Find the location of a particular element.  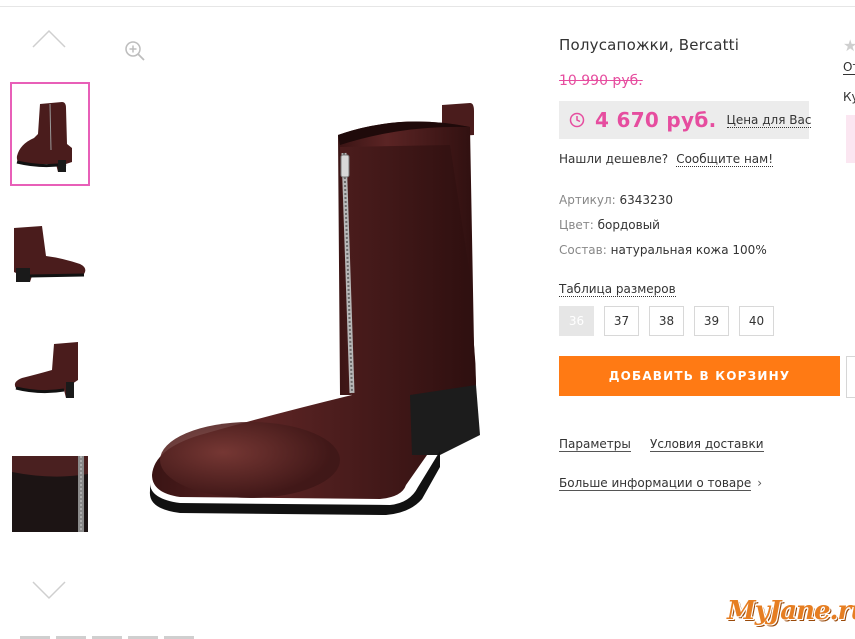

attribute-value: 6343230 is located at coordinates (646, 200).